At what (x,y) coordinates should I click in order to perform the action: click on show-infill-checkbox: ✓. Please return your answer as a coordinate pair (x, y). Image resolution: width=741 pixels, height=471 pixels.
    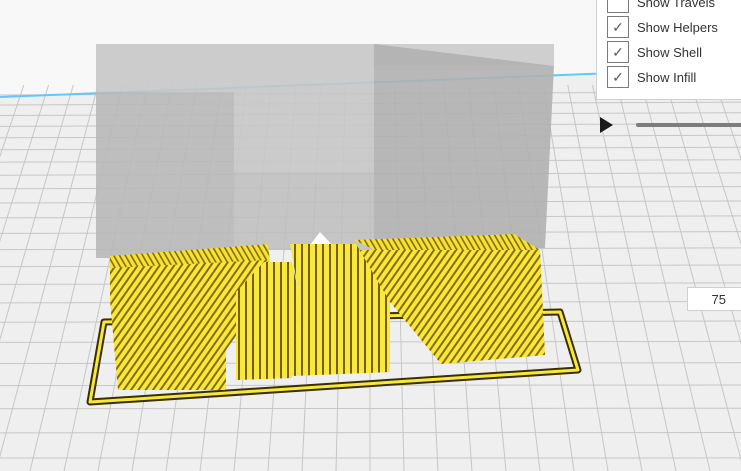
    Looking at the image, I should click on (618, 77).